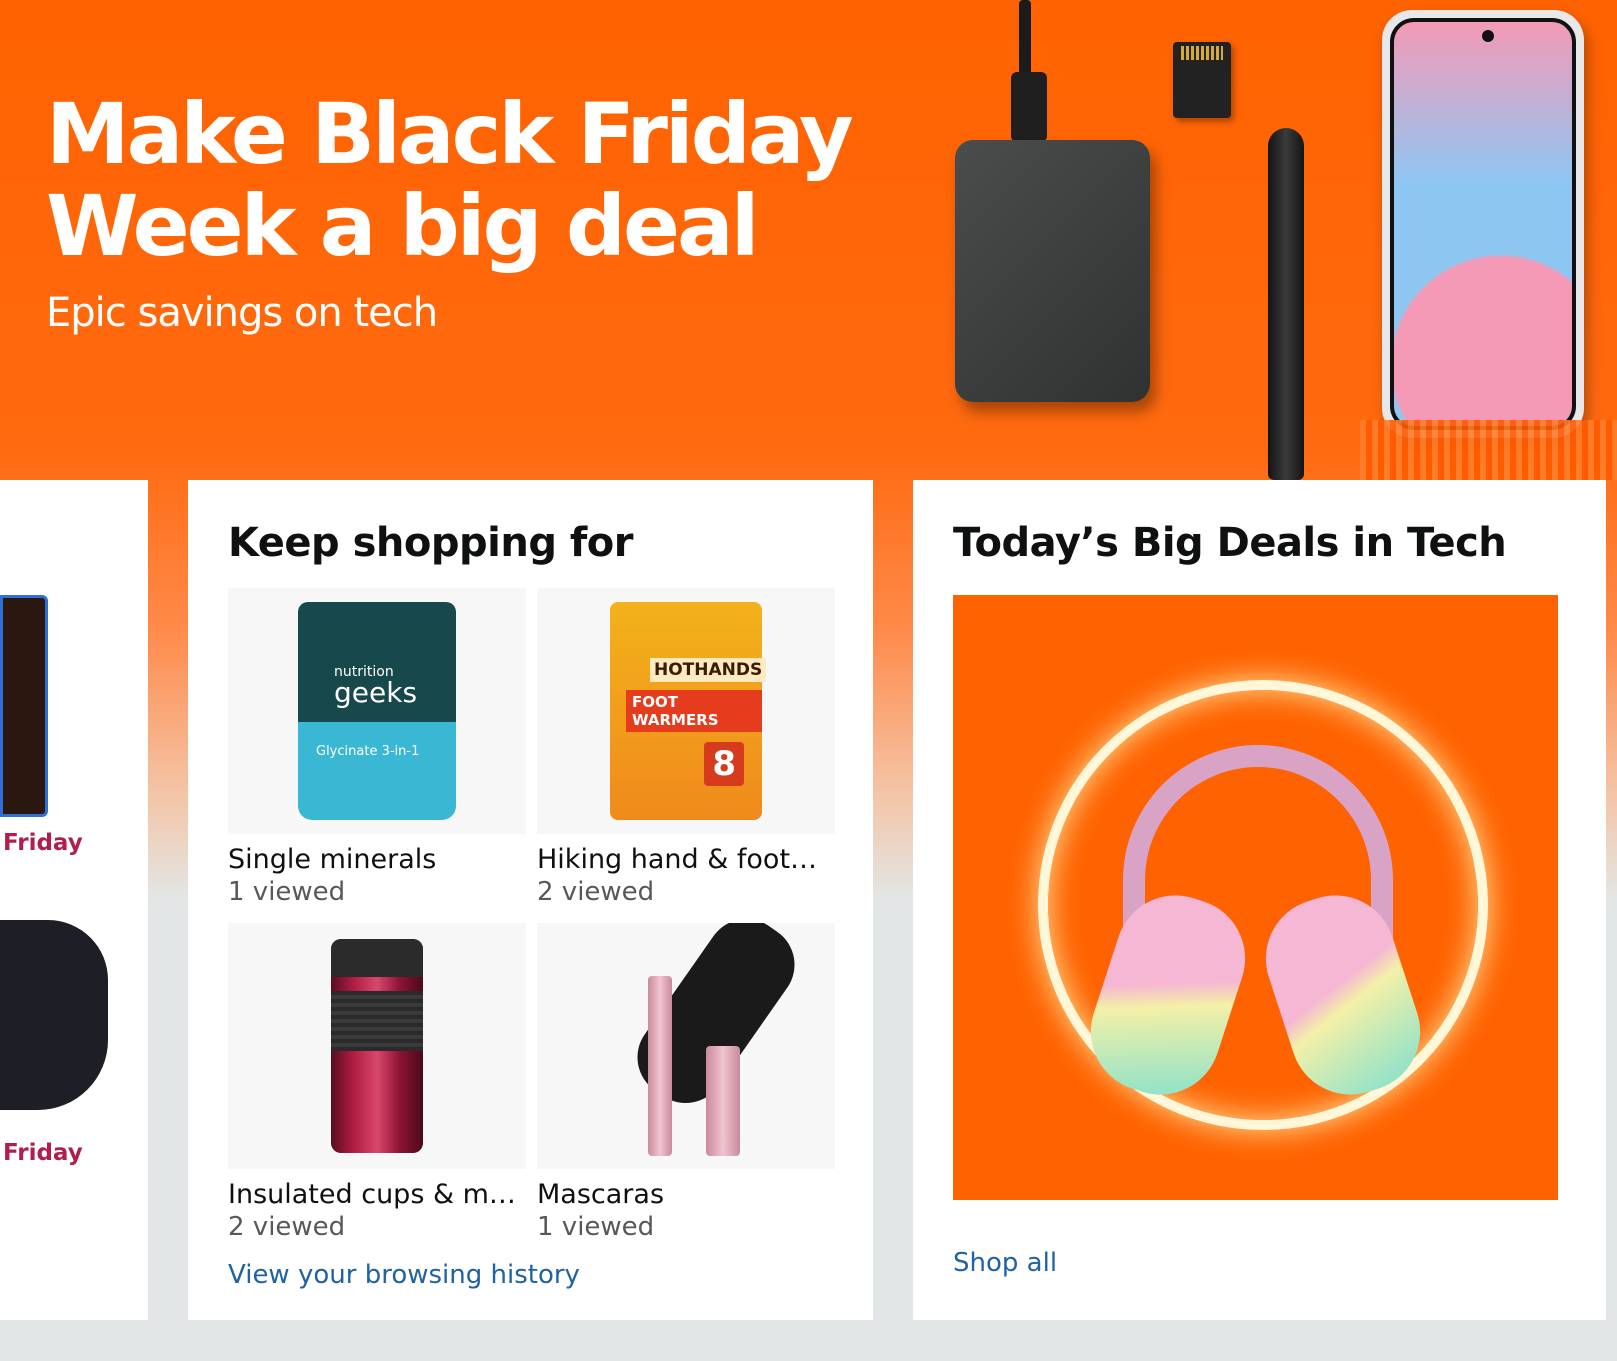 Image resolution: width=1617 pixels, height=1361 pixels. What do you see at coordinates (1230, 543) in the screenshot?
I see `card-title: Today’s Big Deals in Tech` at bounding box center [1230, 543].